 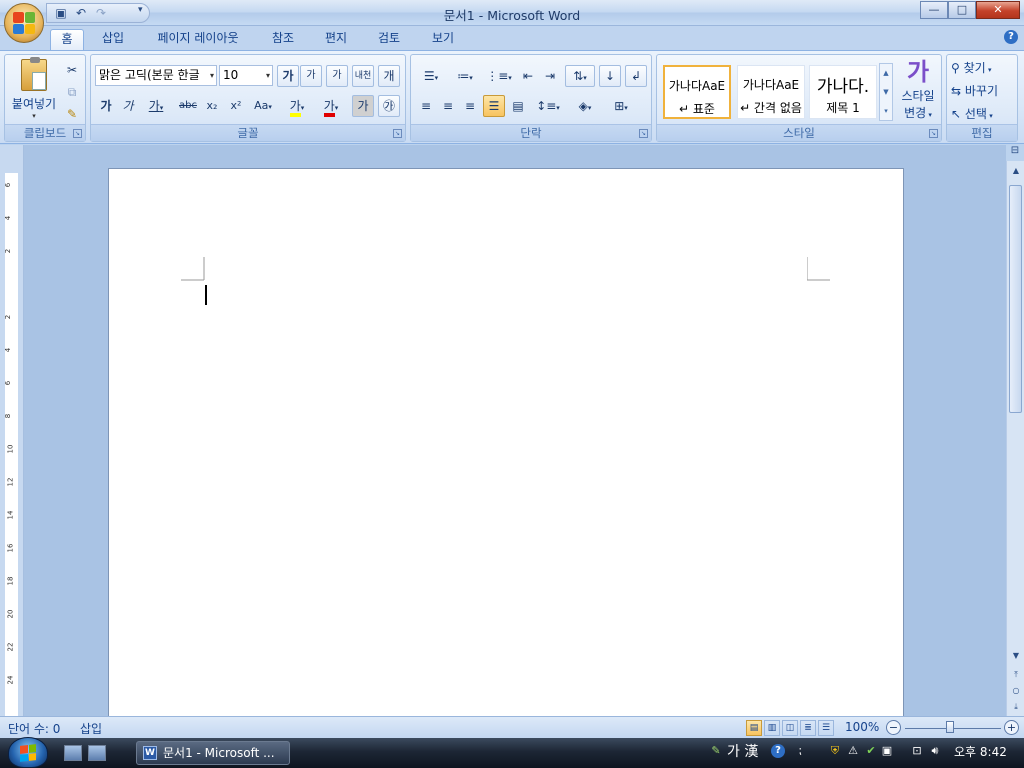 What do you see at coordinates (72, 114) in the screenshot?
I see `format-painter-icon: ✎` at bounding box center [72, 114].